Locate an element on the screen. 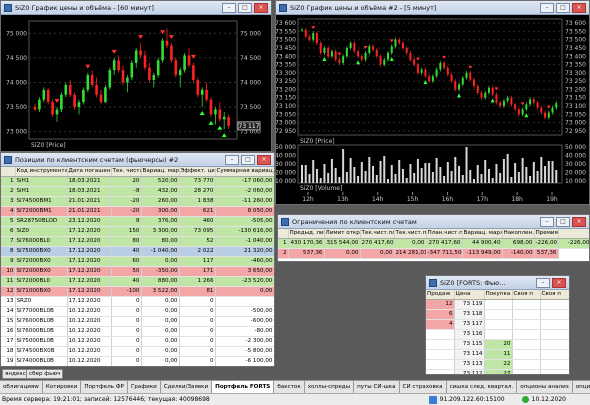 The height and width of the screenshot is (405, 590). table-row: 12 SI71000BX0 17.12.2020 -100 3 522,00 81 0,00 is located at coordinates (137, 291).